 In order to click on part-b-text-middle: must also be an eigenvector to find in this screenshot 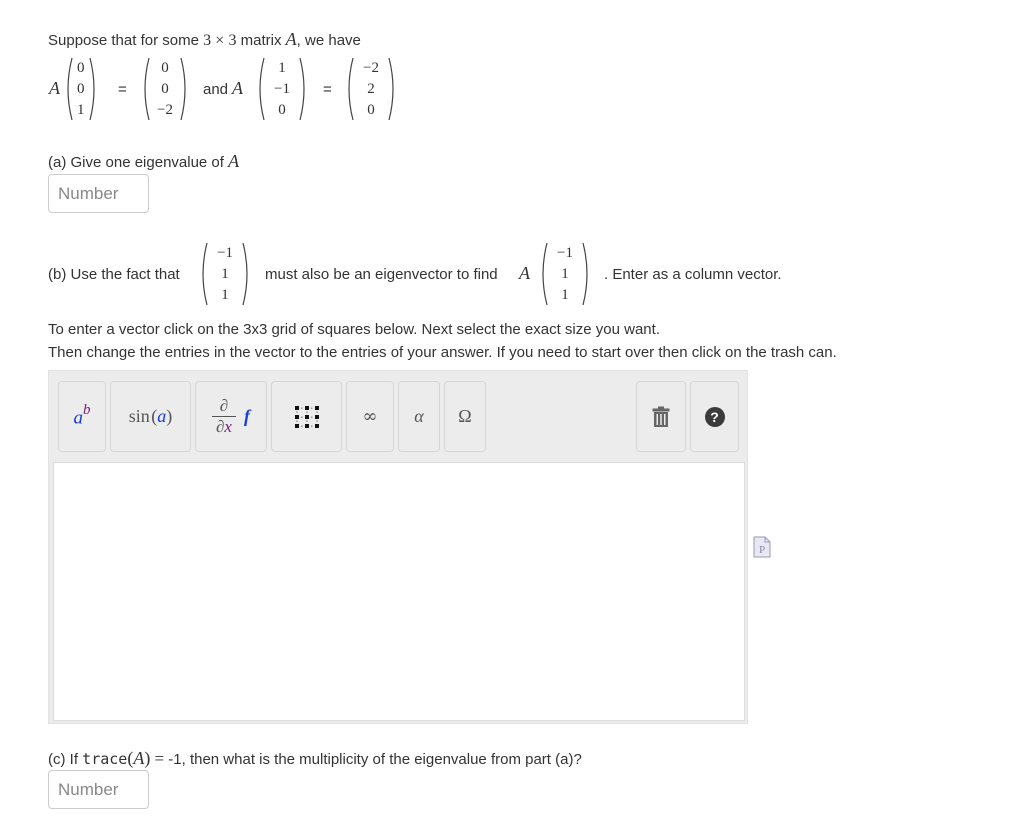, I will do `click(381, 274)`.